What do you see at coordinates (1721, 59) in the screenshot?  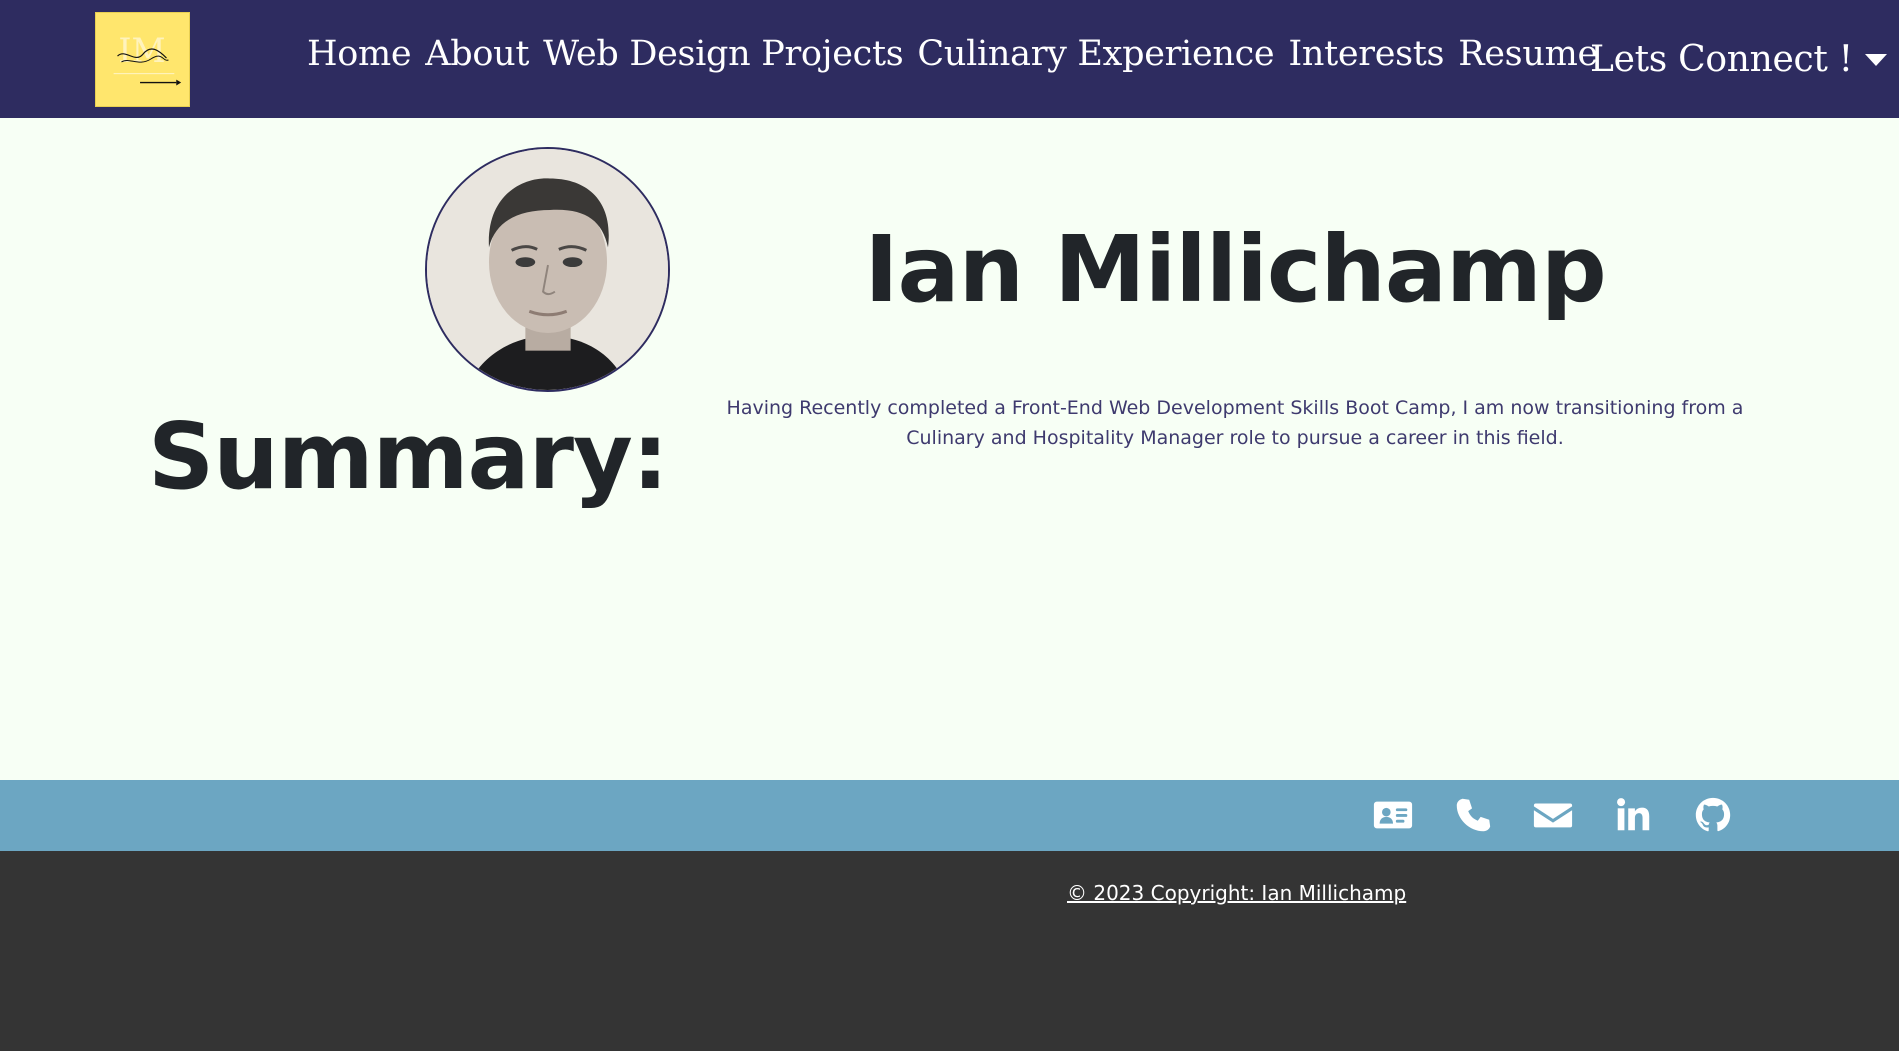 I see `lets-connect-label: Lets Connect !` at bounding box center [1721, 59].